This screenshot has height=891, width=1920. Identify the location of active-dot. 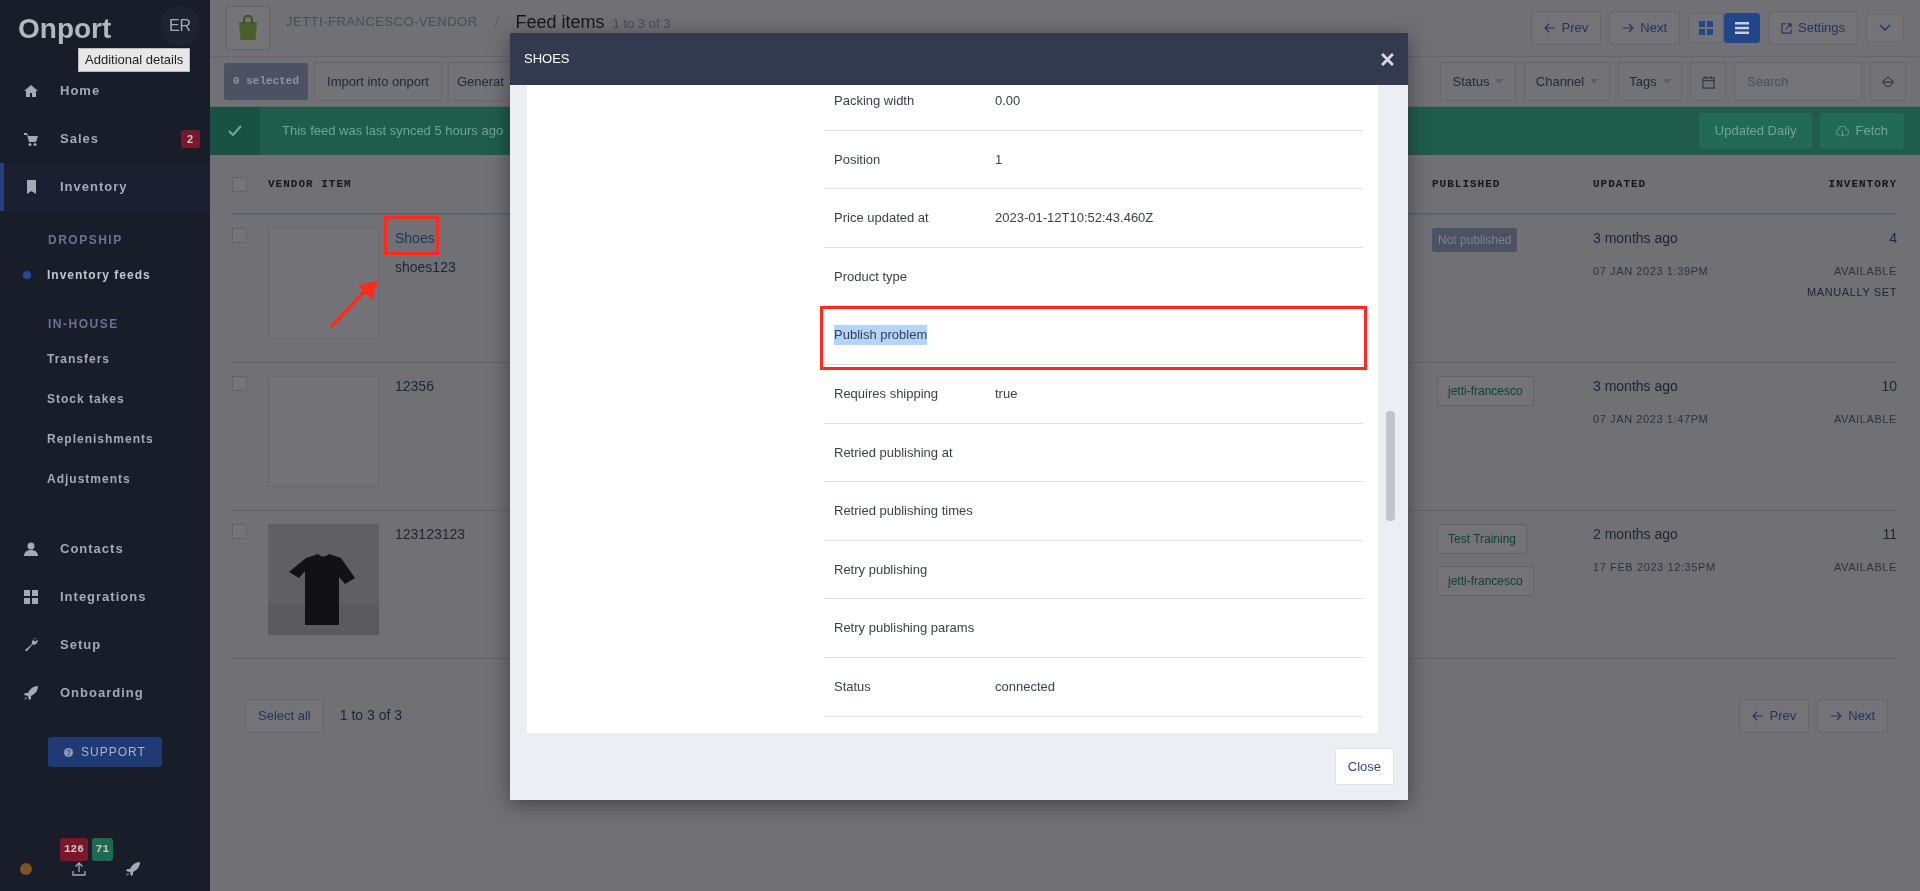
(27, 274).